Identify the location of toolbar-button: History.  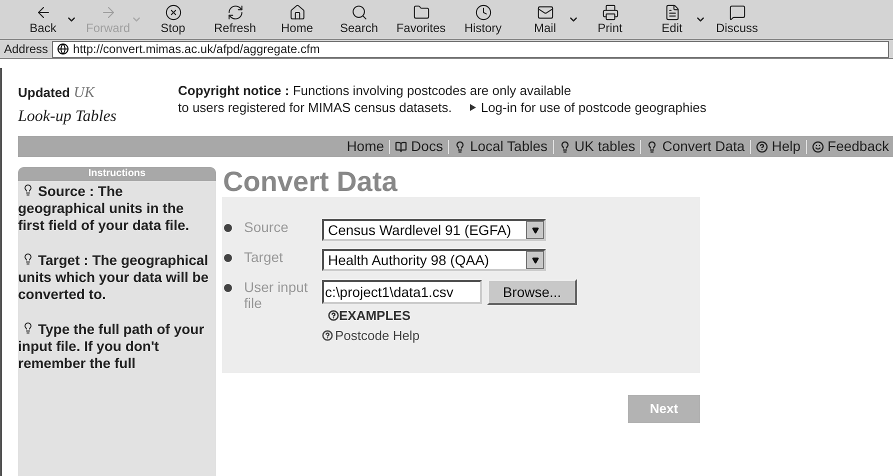
(483, 20).